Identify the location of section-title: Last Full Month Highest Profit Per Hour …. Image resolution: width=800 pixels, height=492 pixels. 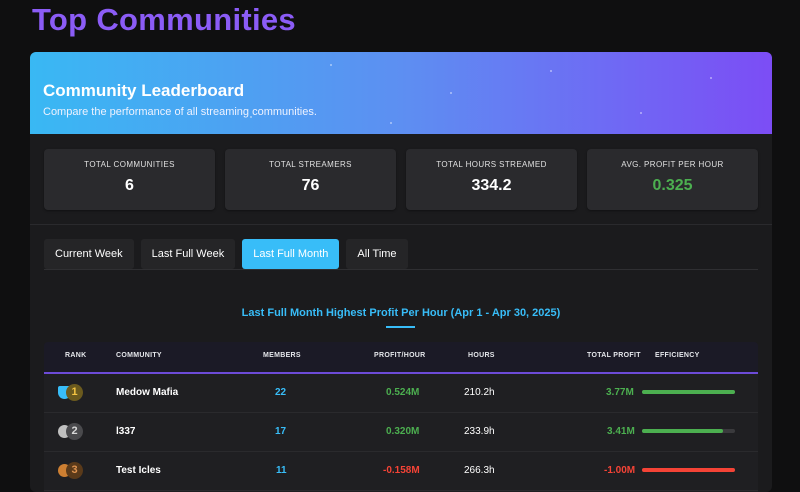
(401, 313).